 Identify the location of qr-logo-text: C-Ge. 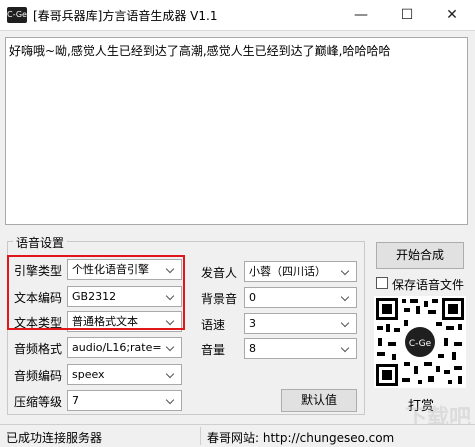
(420, 344).